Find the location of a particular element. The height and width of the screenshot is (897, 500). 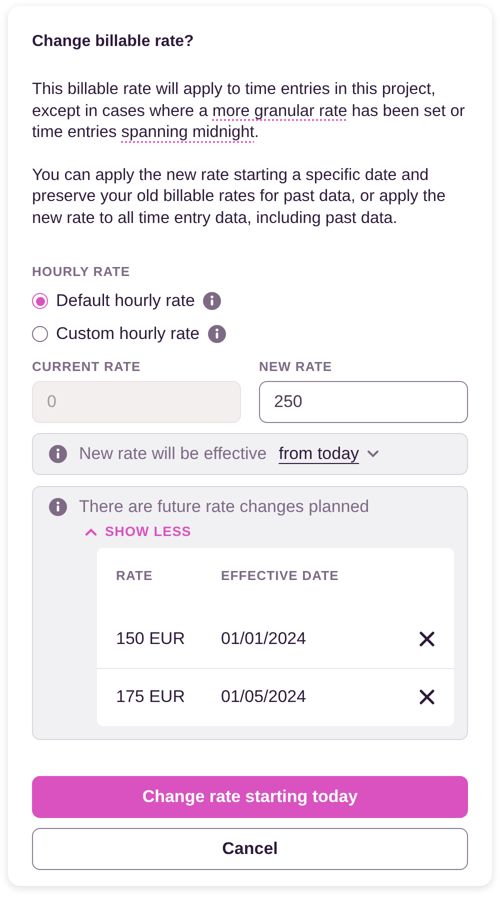

date-cell-text: 01/01/2024 is located at coordinates (264, 639).